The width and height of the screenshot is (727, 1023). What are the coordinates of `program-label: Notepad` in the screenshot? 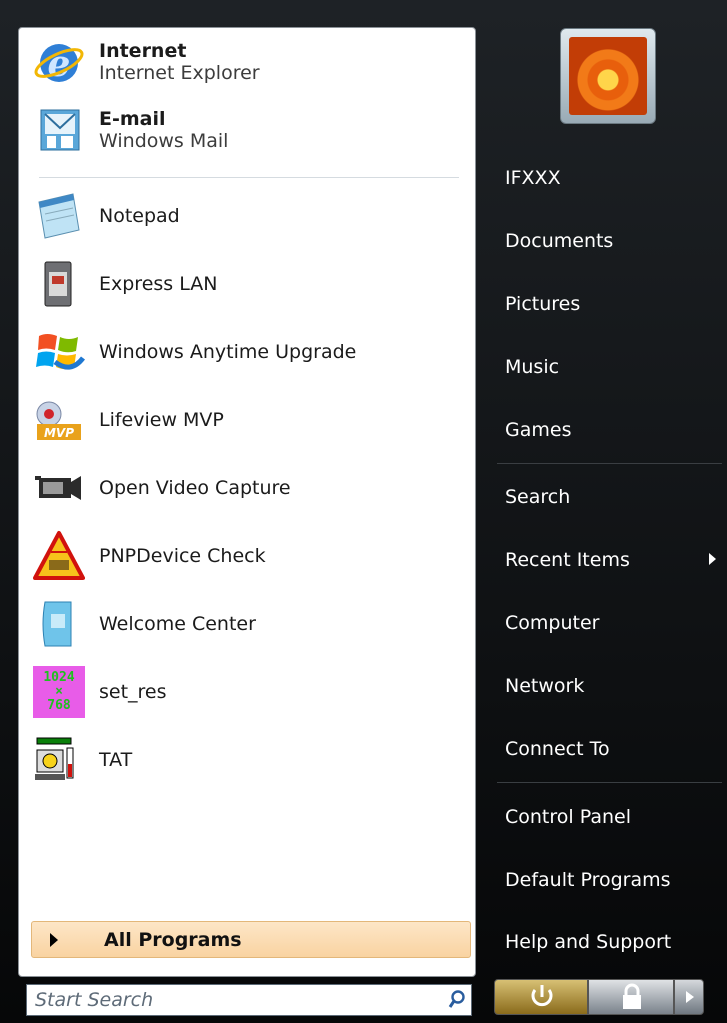 It's located at (139, 216).